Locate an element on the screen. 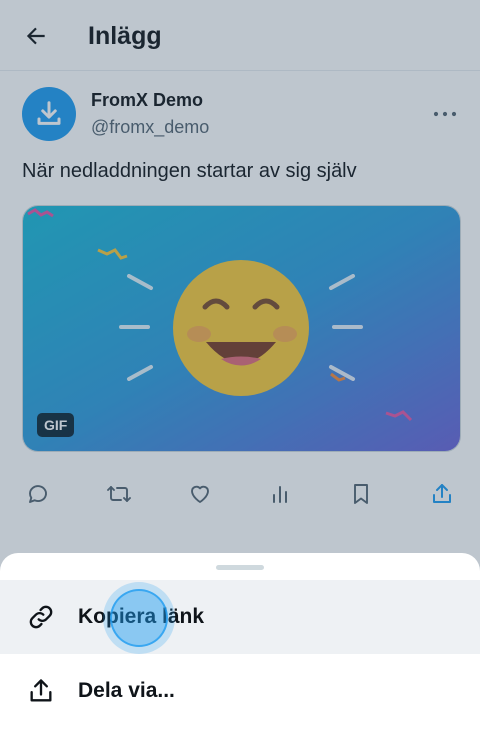 This screenshot has width=480, height=755. copy-link-button: Kopiera länk is located at coordinates (240, 617).